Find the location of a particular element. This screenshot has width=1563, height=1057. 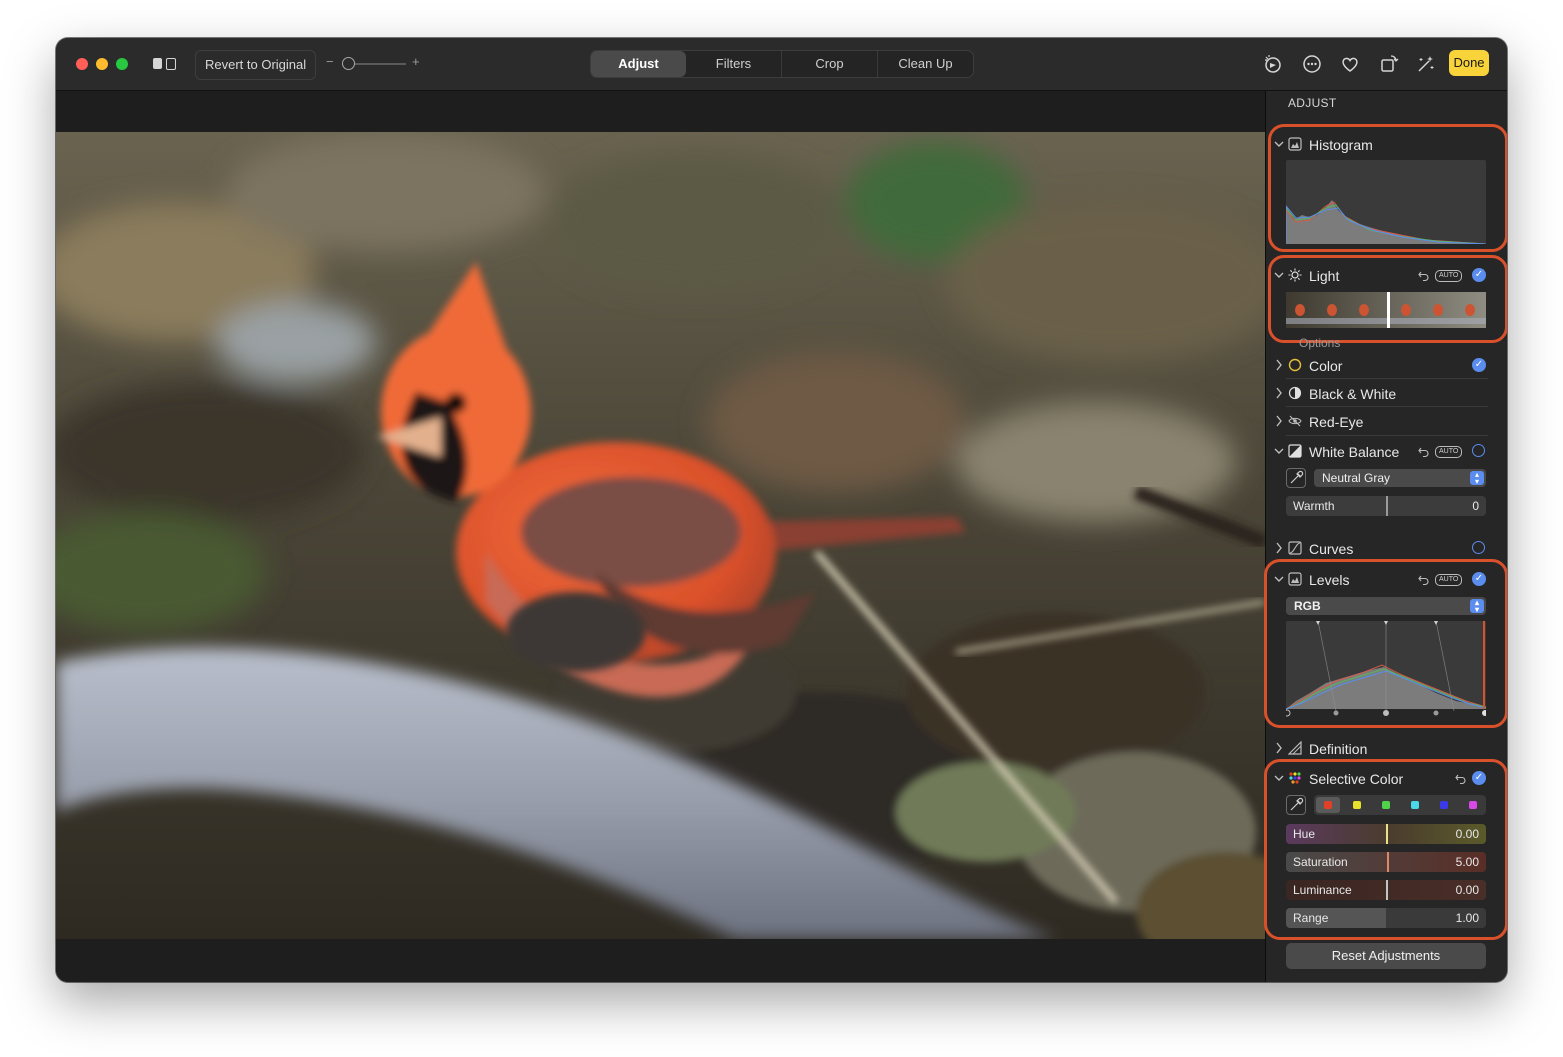

white-balance-mode-select: Neutral Gray ▴ ▾ is located at coordinates (1400, 478).